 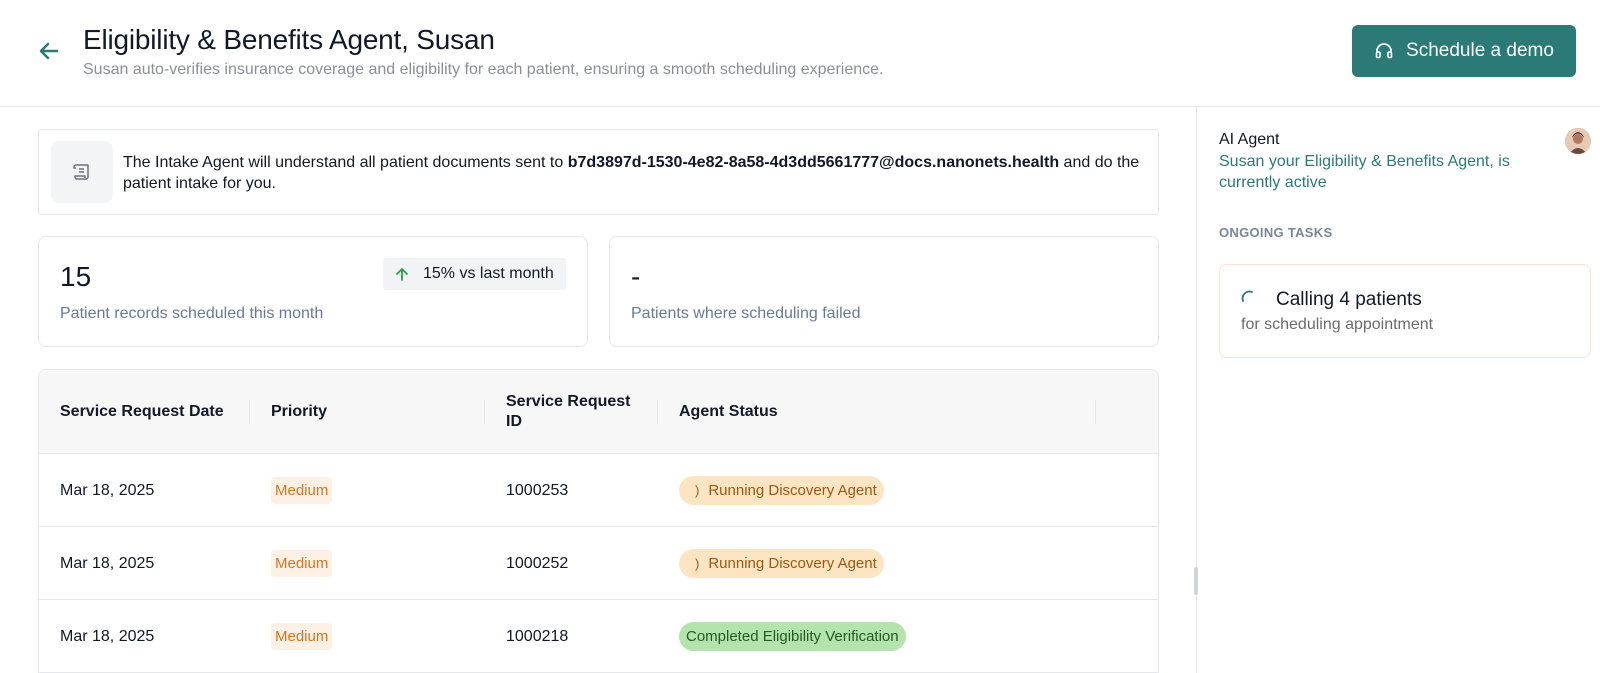 I want to click on task-title: Calling 4 patients, so click(x=1349, y=299).